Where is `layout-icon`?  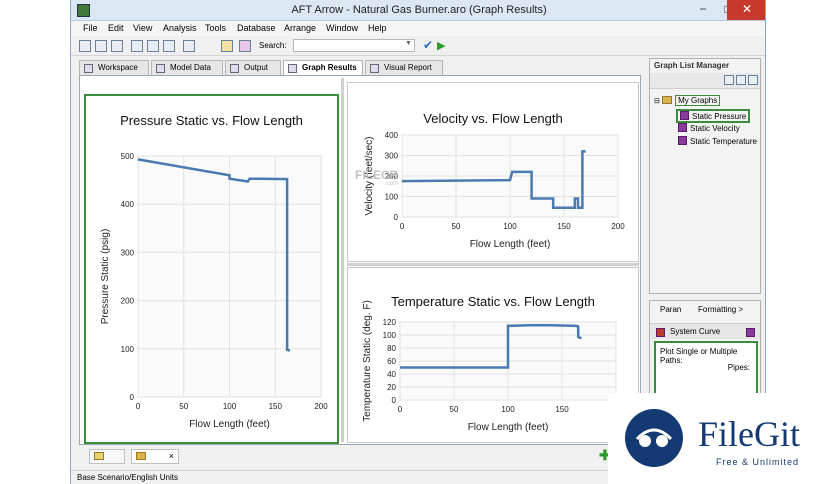 layout-icon is located at coordinates (137, 46).